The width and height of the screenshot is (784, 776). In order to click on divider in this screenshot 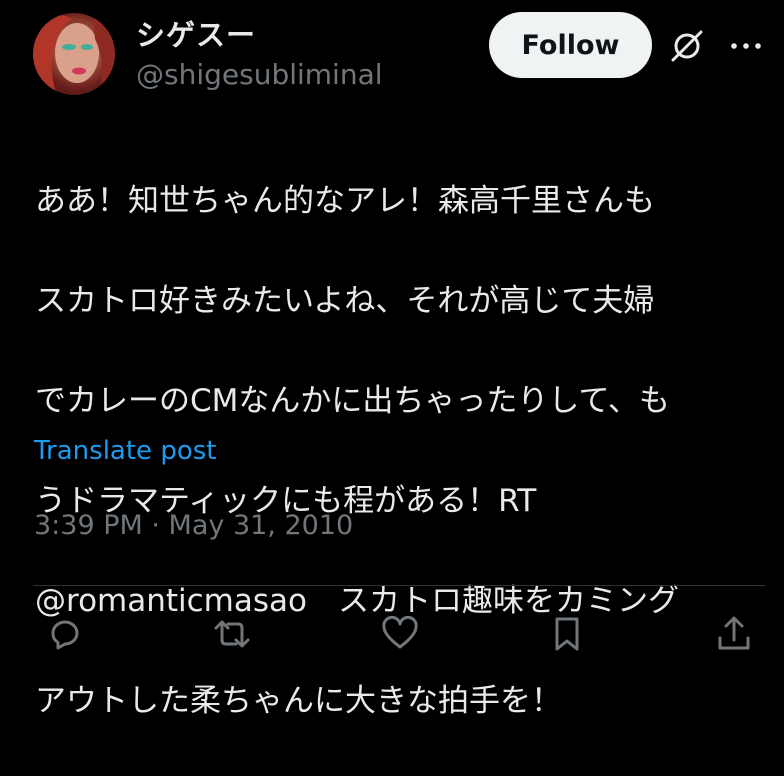, I will do `click(399, 585)`.